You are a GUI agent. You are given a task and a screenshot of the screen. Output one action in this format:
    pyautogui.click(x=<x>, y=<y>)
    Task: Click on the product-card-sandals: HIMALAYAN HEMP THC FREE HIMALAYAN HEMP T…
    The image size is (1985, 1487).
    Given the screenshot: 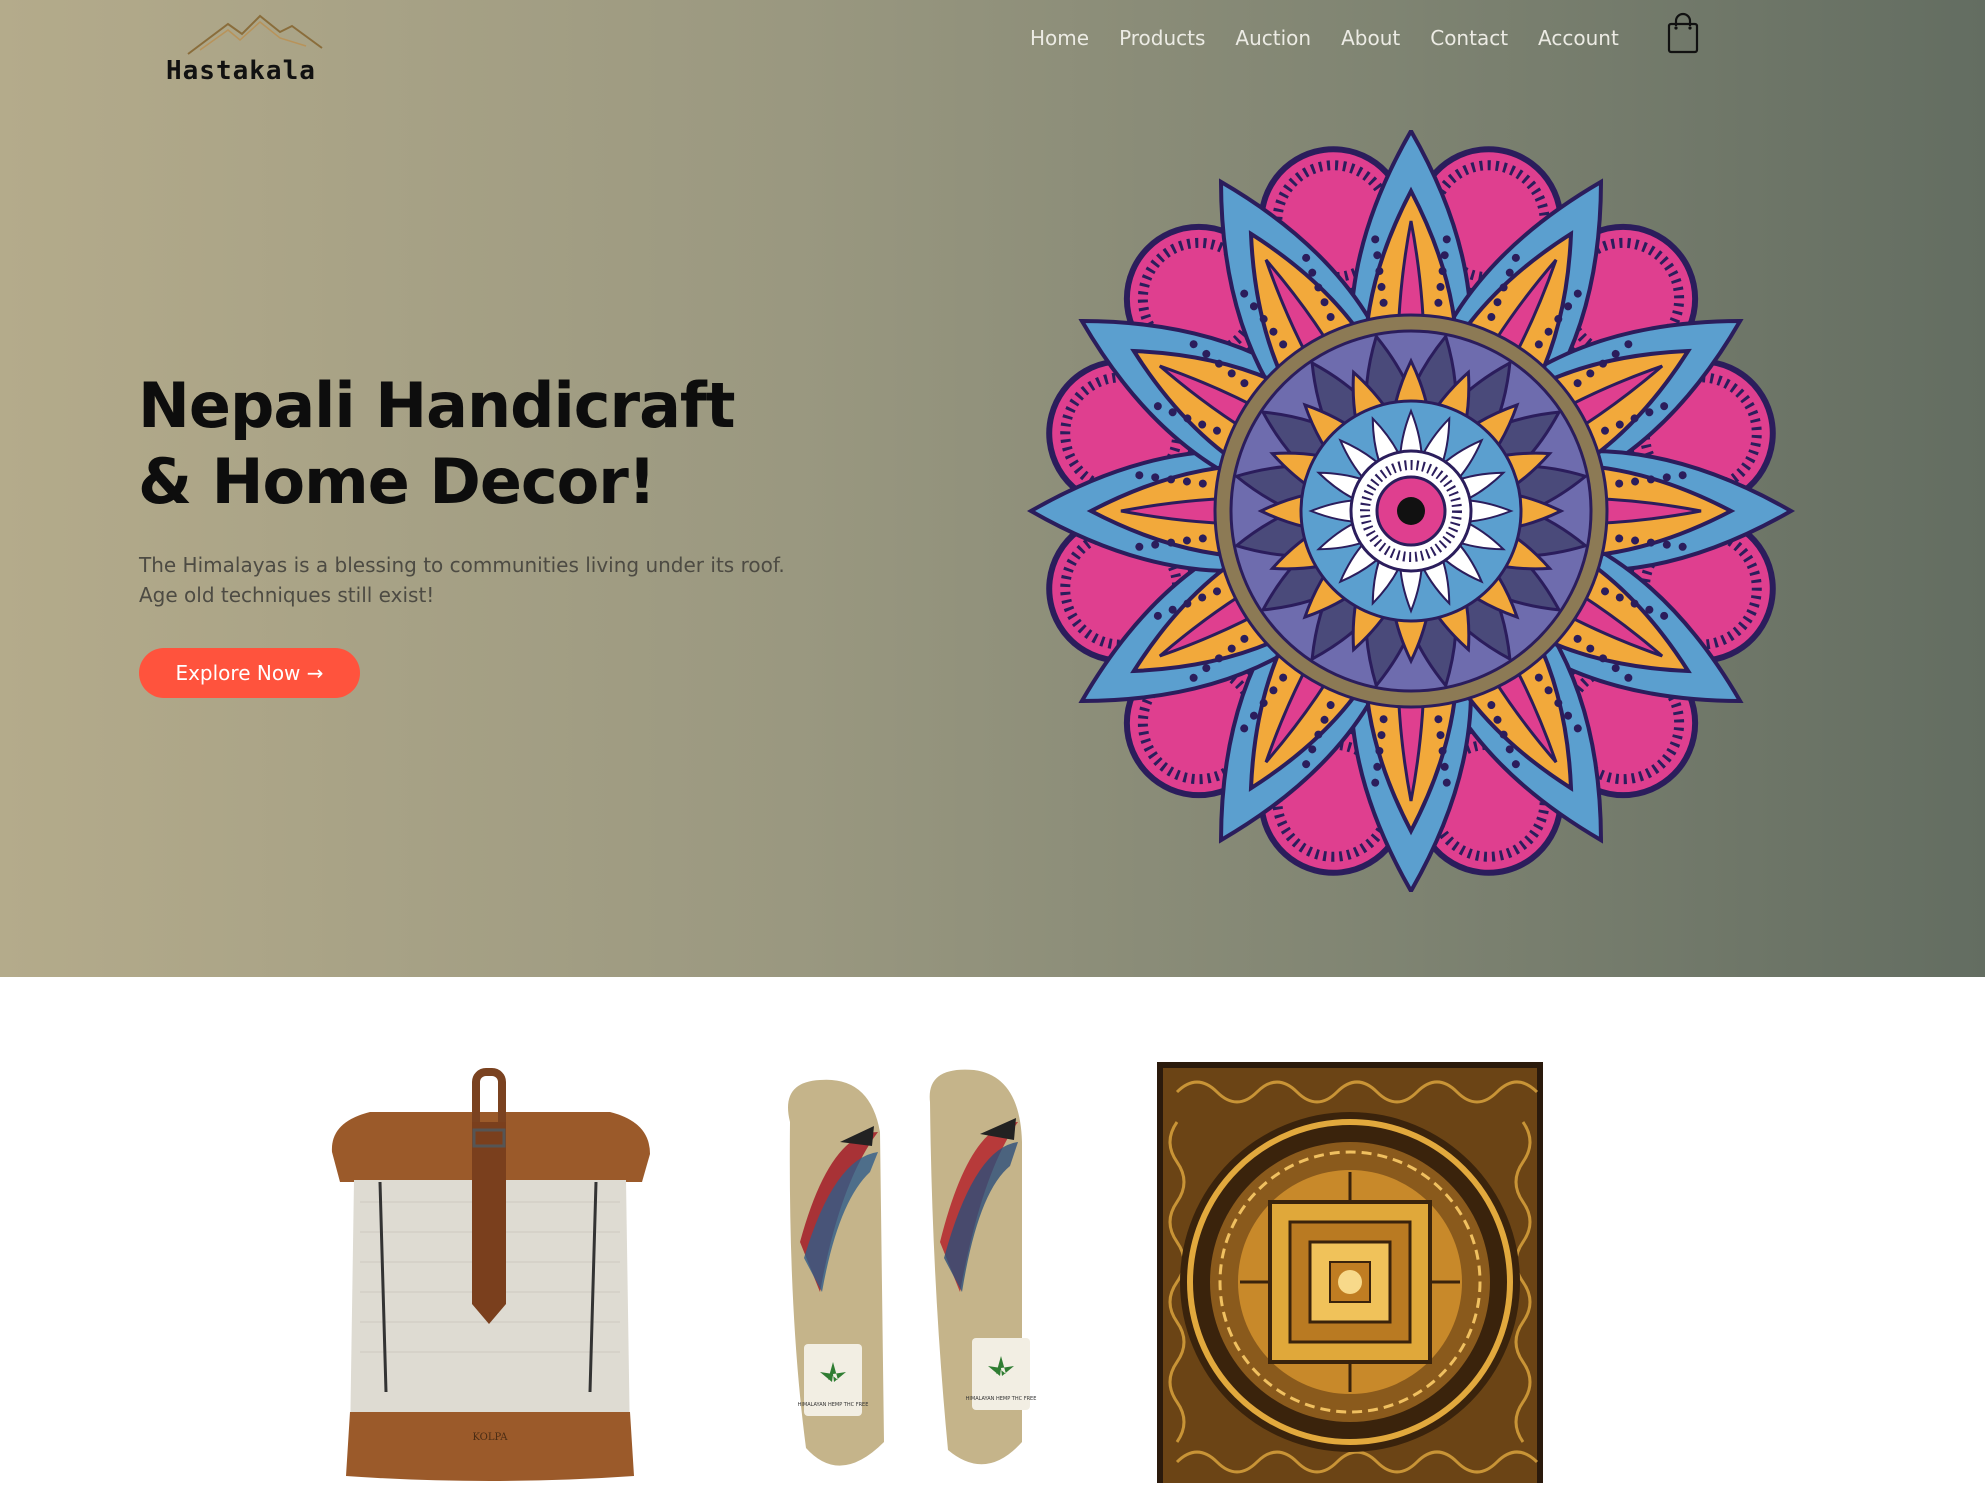 What is the action you would take?
    pyautogui.click(x=920, y=1272)
    